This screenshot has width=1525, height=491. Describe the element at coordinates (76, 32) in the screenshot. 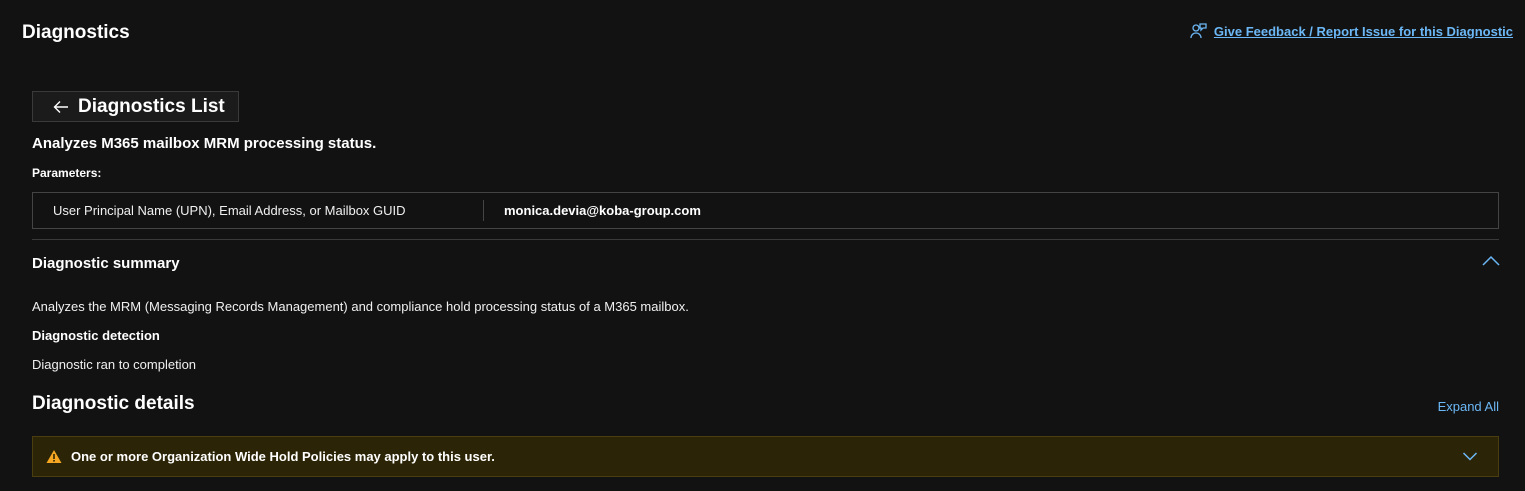

I see `page-title: Diagnostics` at that location.